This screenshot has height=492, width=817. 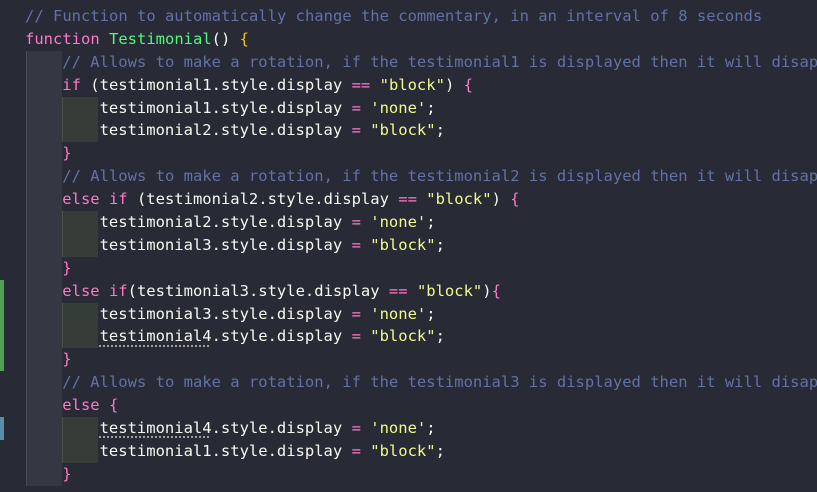 I want to click on code-line: testimonial4.style.display = "block";, so click(x=408, y=337).